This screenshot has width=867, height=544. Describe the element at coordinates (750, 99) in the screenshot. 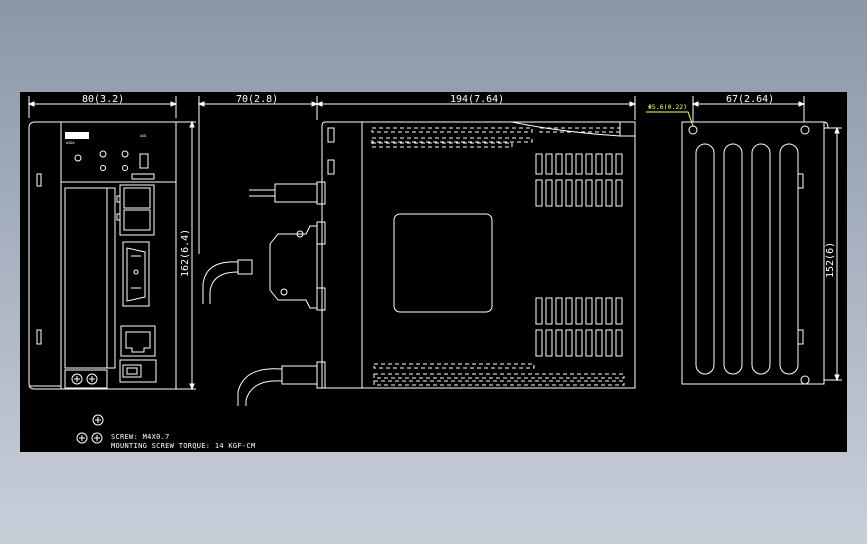

I see `dim-rear-width: 67(2.64)` at that location.